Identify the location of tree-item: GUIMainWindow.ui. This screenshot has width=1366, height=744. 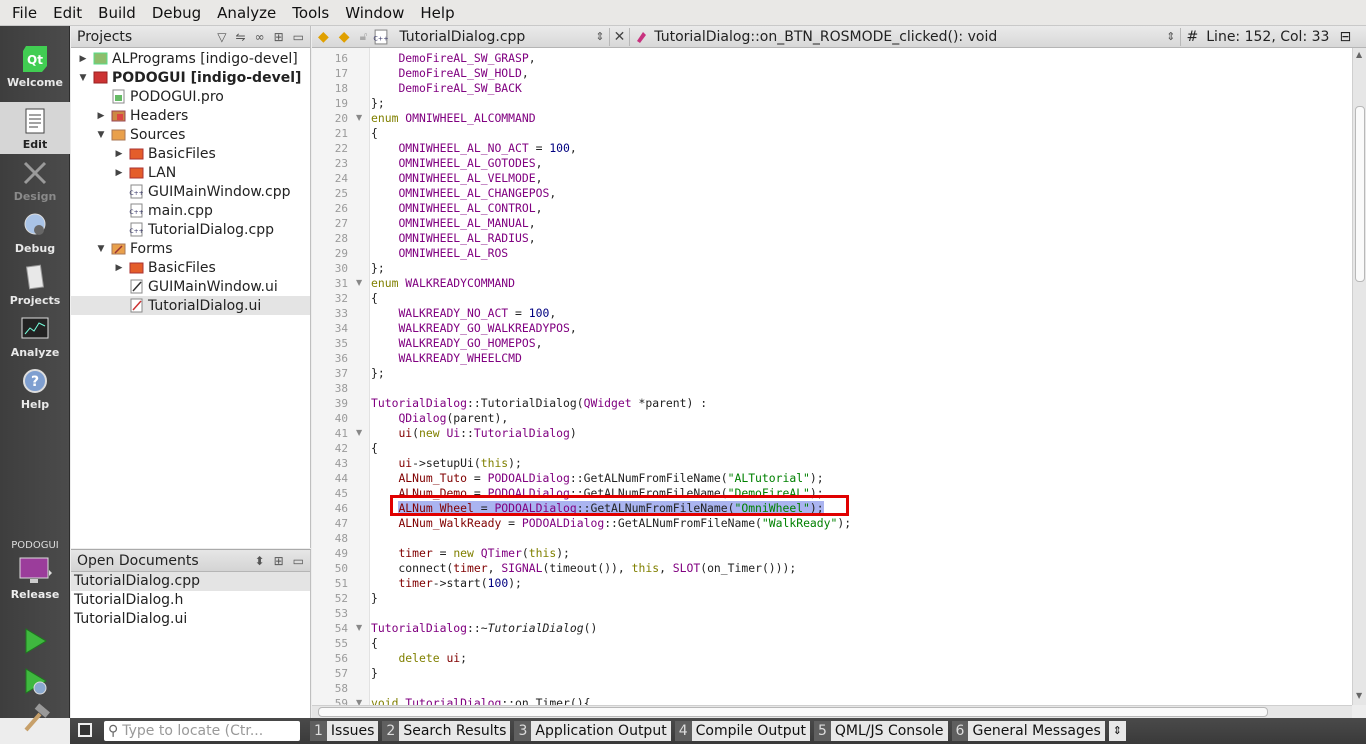
(190, 286).